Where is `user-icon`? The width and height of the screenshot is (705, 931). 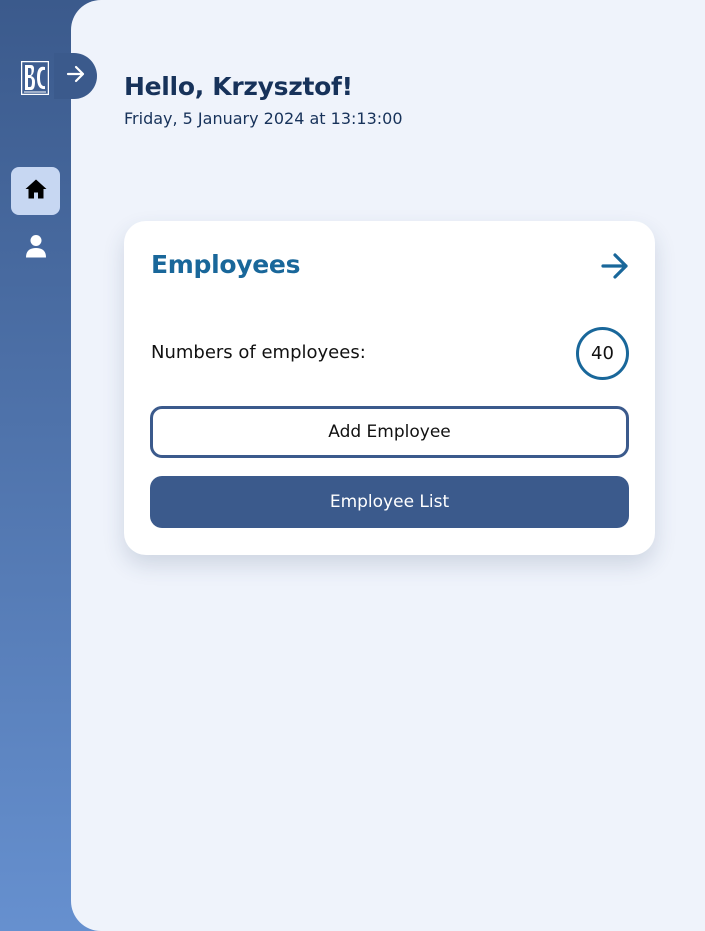 user-icon is located at coordinates (36, 248).